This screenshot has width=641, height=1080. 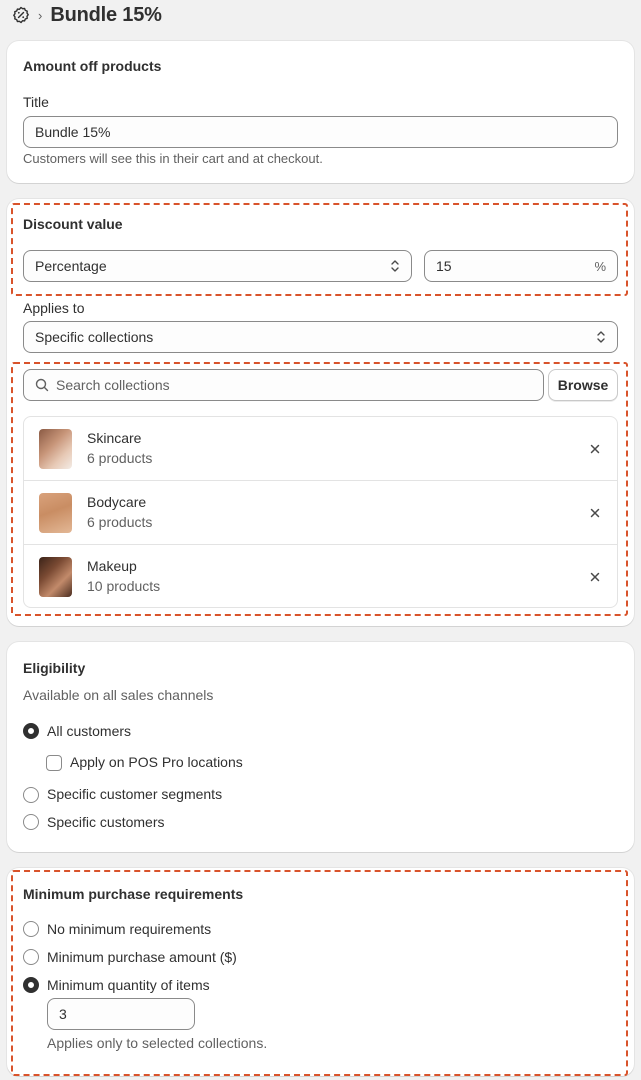 What do you see at coordinates (89, 731) in the screenshot?
I see `option-all-customers-label: All customers` at bounding box center [89, 731].